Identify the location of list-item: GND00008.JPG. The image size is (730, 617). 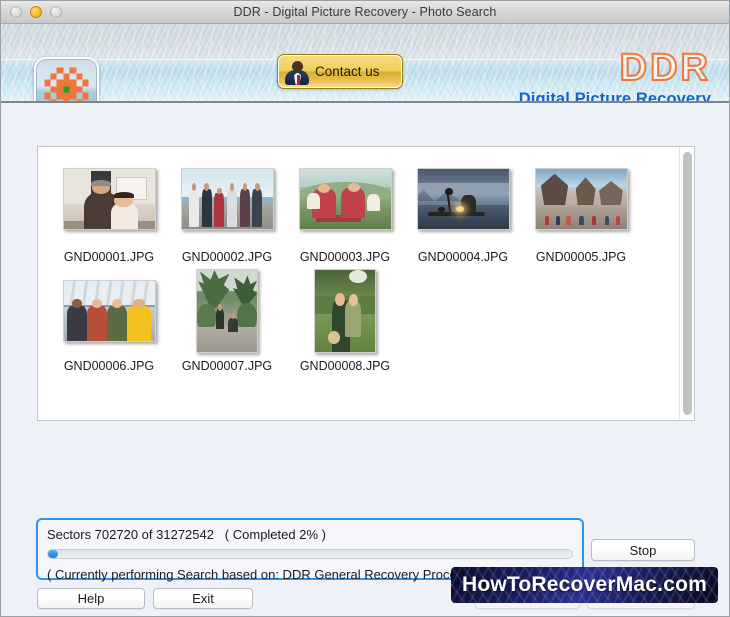
(345, 321).